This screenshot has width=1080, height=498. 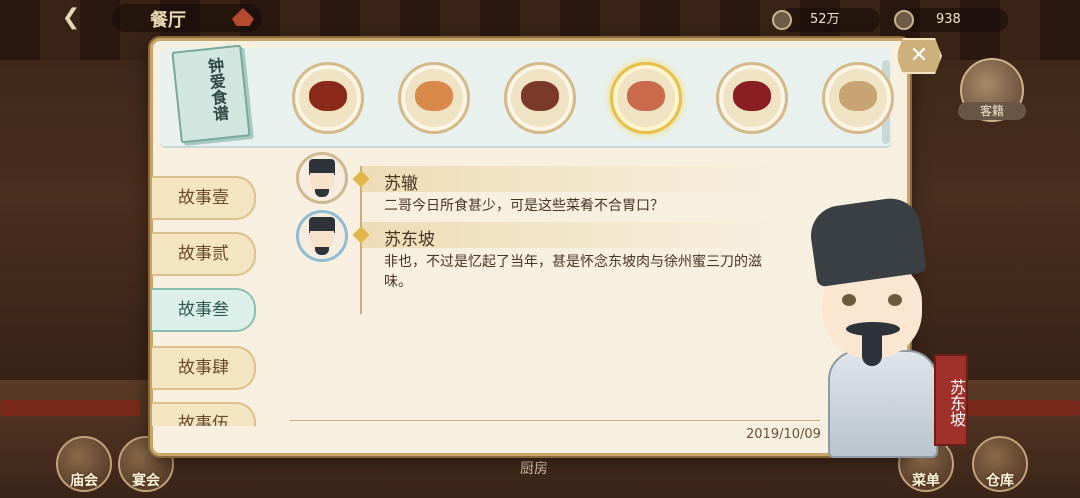 I want to click on close-button: ✕, so click(x=919, y=56).